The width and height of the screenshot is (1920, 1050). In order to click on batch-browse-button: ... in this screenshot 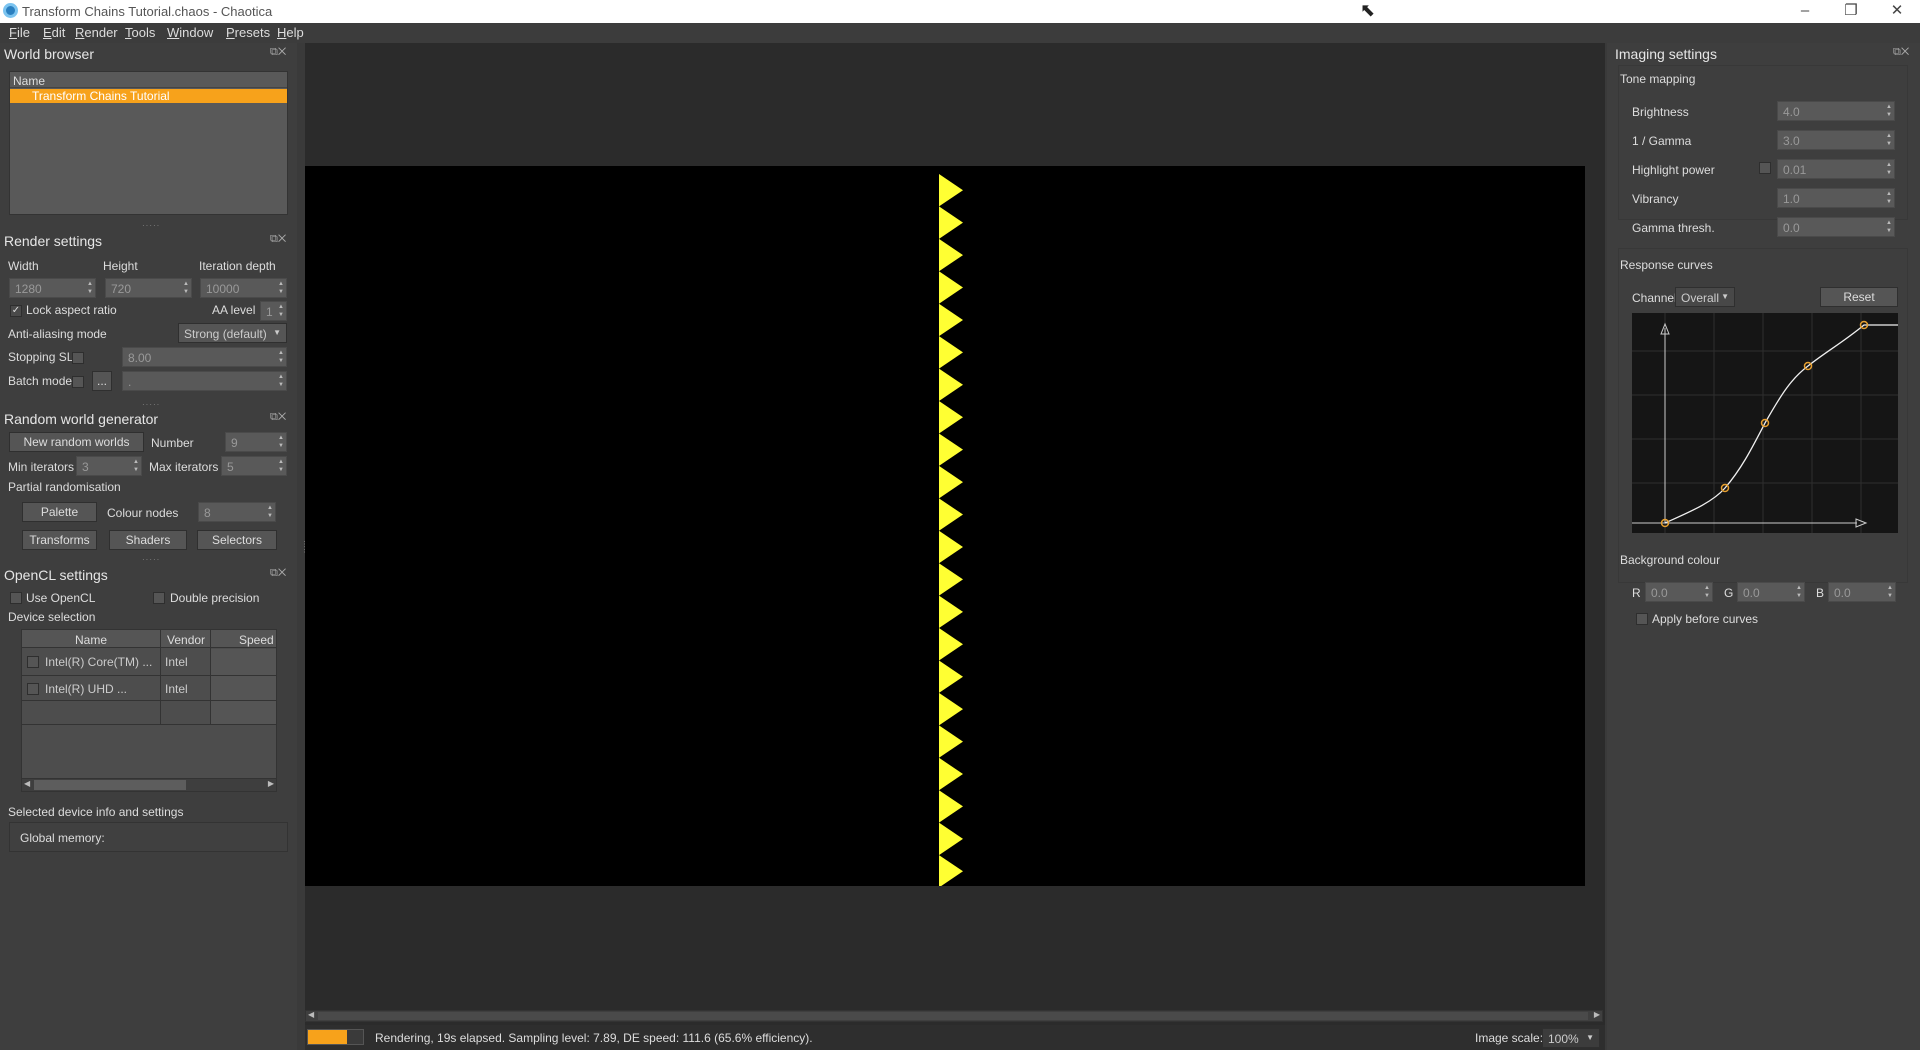, I will do `click(102, 381)`.